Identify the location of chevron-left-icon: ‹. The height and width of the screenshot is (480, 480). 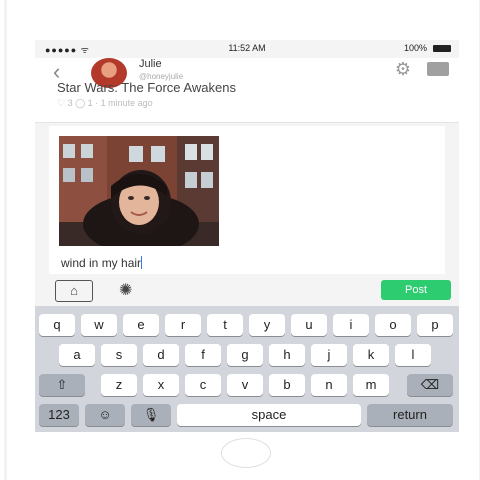
(56, 72).